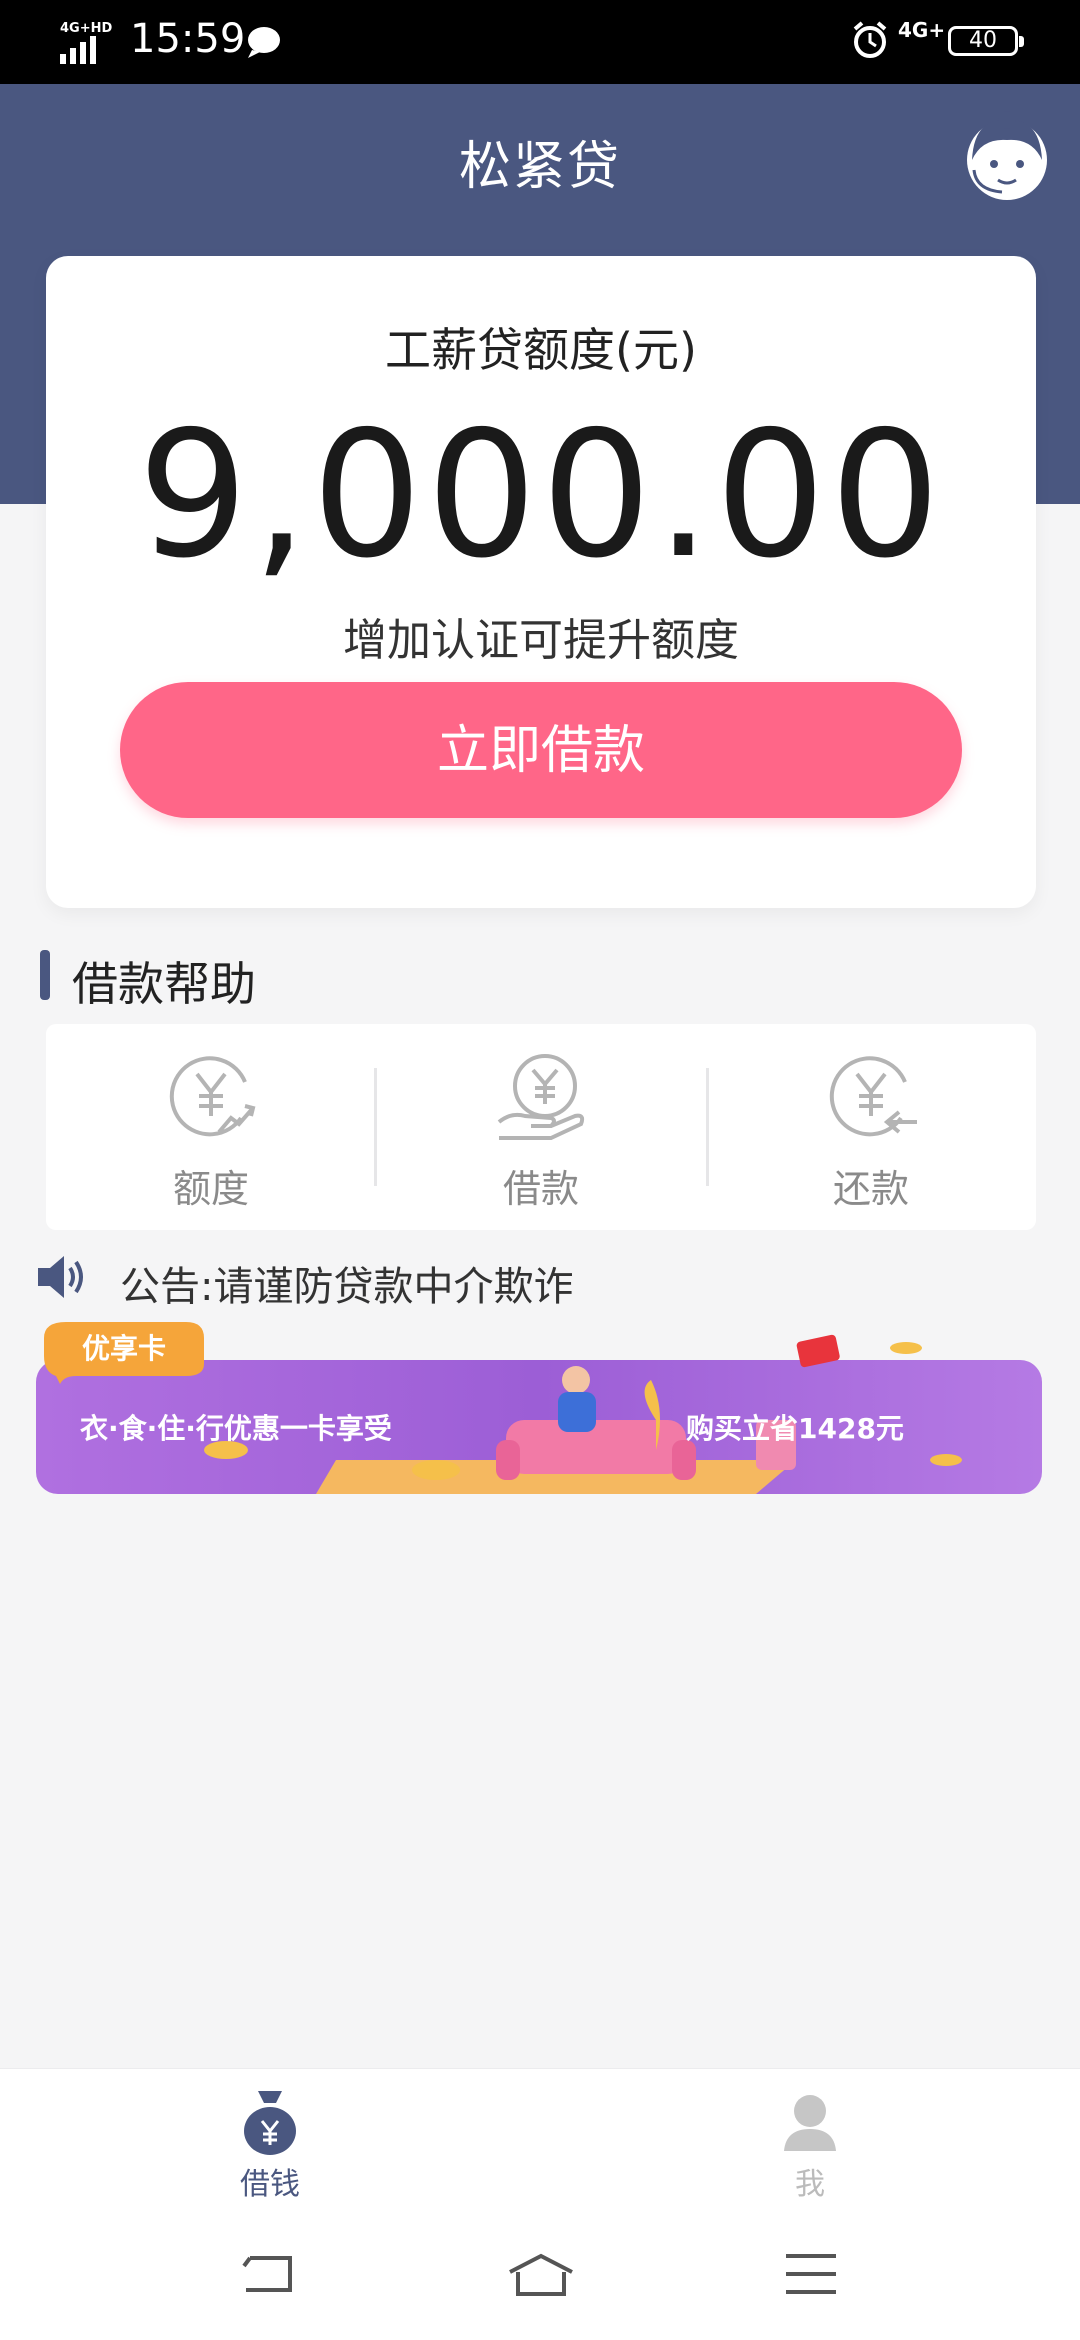 This screenshot has height=2340, width=1080. What do you see at coordinates (164, 984) in the screenshot?
I see `help-section-title: 借款帮助` at bounding box center [164, 984].